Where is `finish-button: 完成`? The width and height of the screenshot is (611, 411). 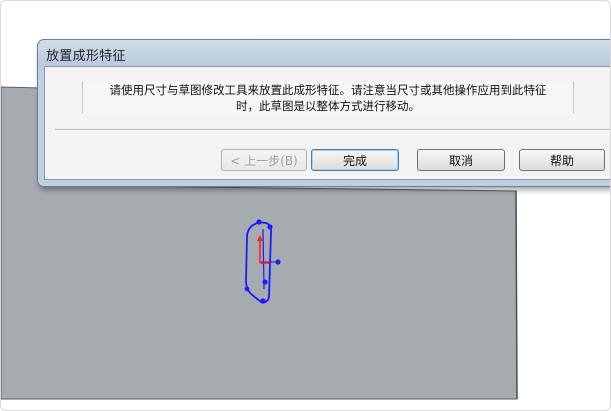 finish-button: 完成 is located at coordinates (355, 160).